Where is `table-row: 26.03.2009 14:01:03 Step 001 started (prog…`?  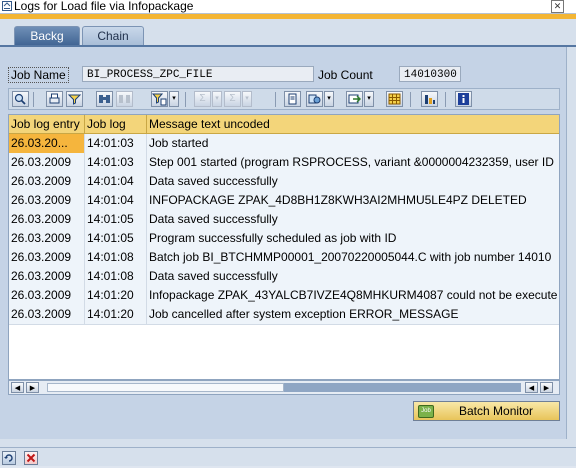
table-row: 26.03.2009 14:01:03 Step 001 started (prog… is located at coordinates (284, 163).